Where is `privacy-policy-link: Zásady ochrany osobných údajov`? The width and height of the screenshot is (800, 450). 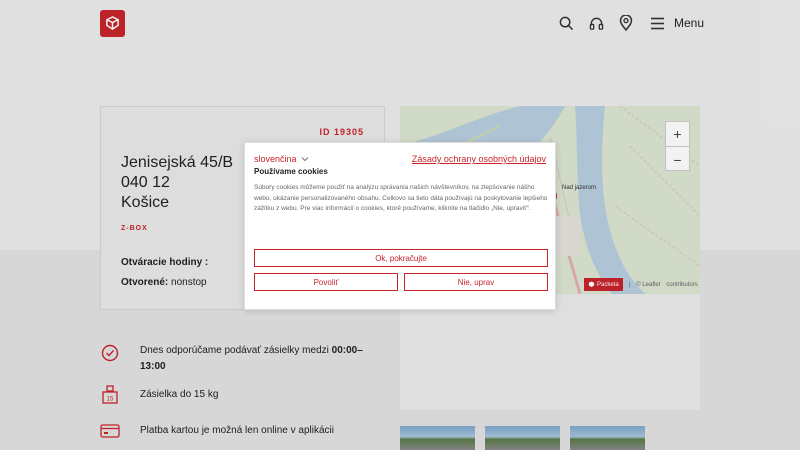
privacy-policy-link: Zásady ochrany osobných údajov is located at coordinates (479, 159).